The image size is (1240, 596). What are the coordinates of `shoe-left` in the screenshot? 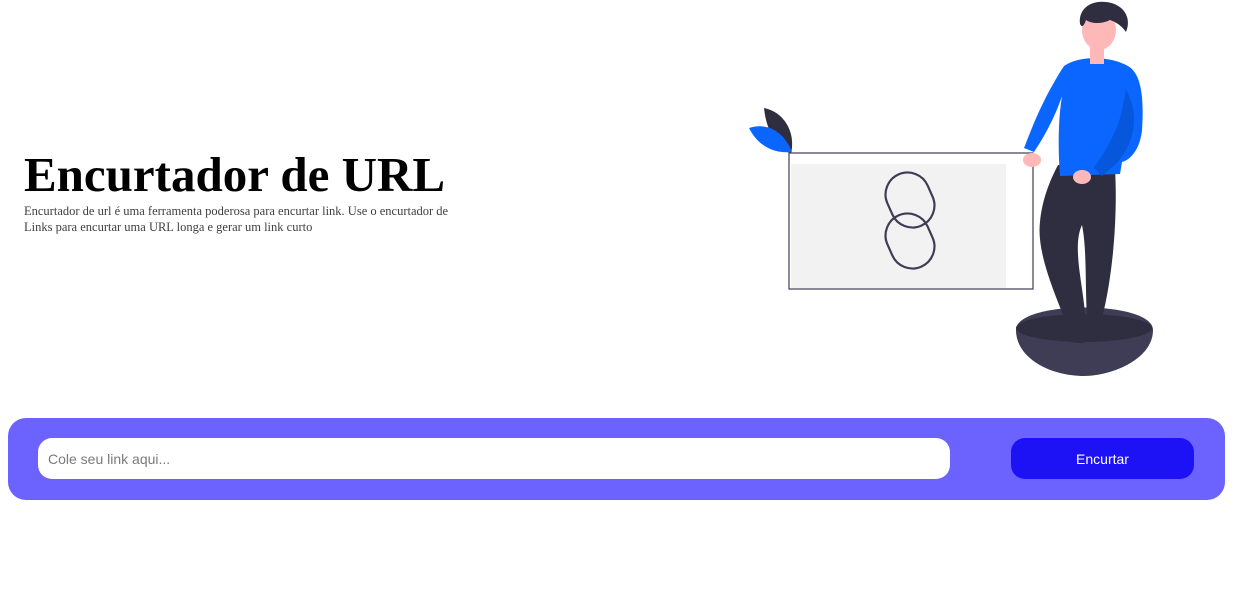 It's located at (1079, 336).